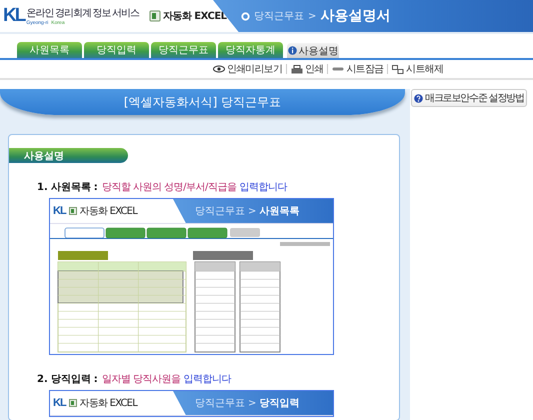 Image resolution: width=533 pixels, height=420 pixels. I want to click on eye-icon, so click(218, 69).